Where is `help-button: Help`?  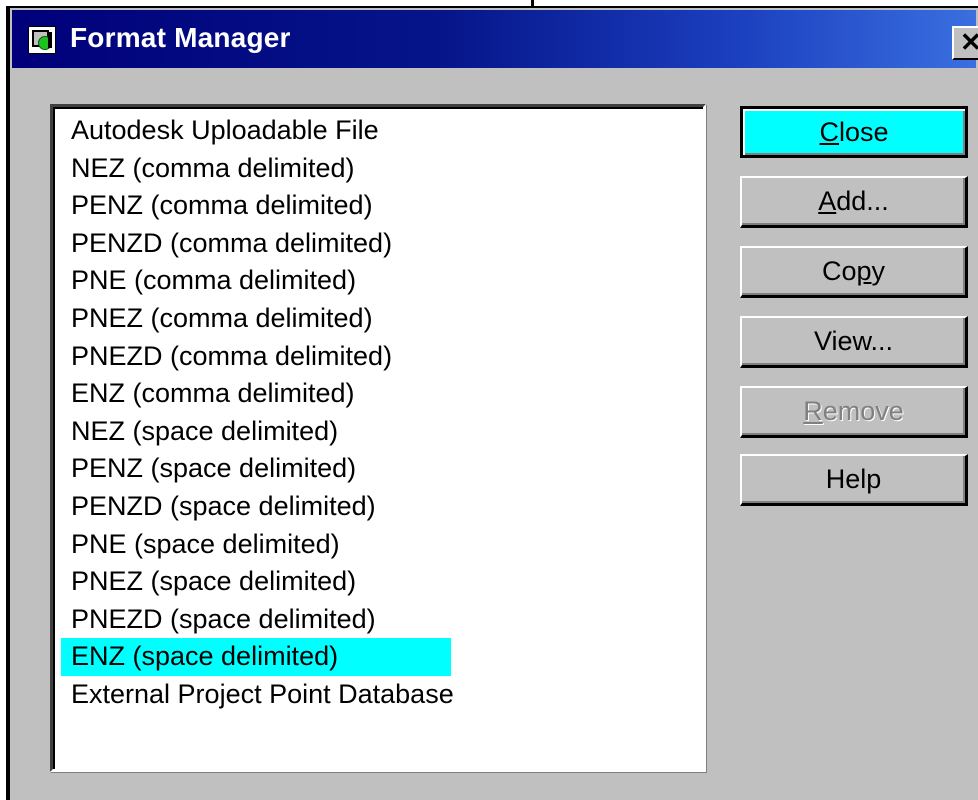
help-button: Help is located at coordinates (854, 480).